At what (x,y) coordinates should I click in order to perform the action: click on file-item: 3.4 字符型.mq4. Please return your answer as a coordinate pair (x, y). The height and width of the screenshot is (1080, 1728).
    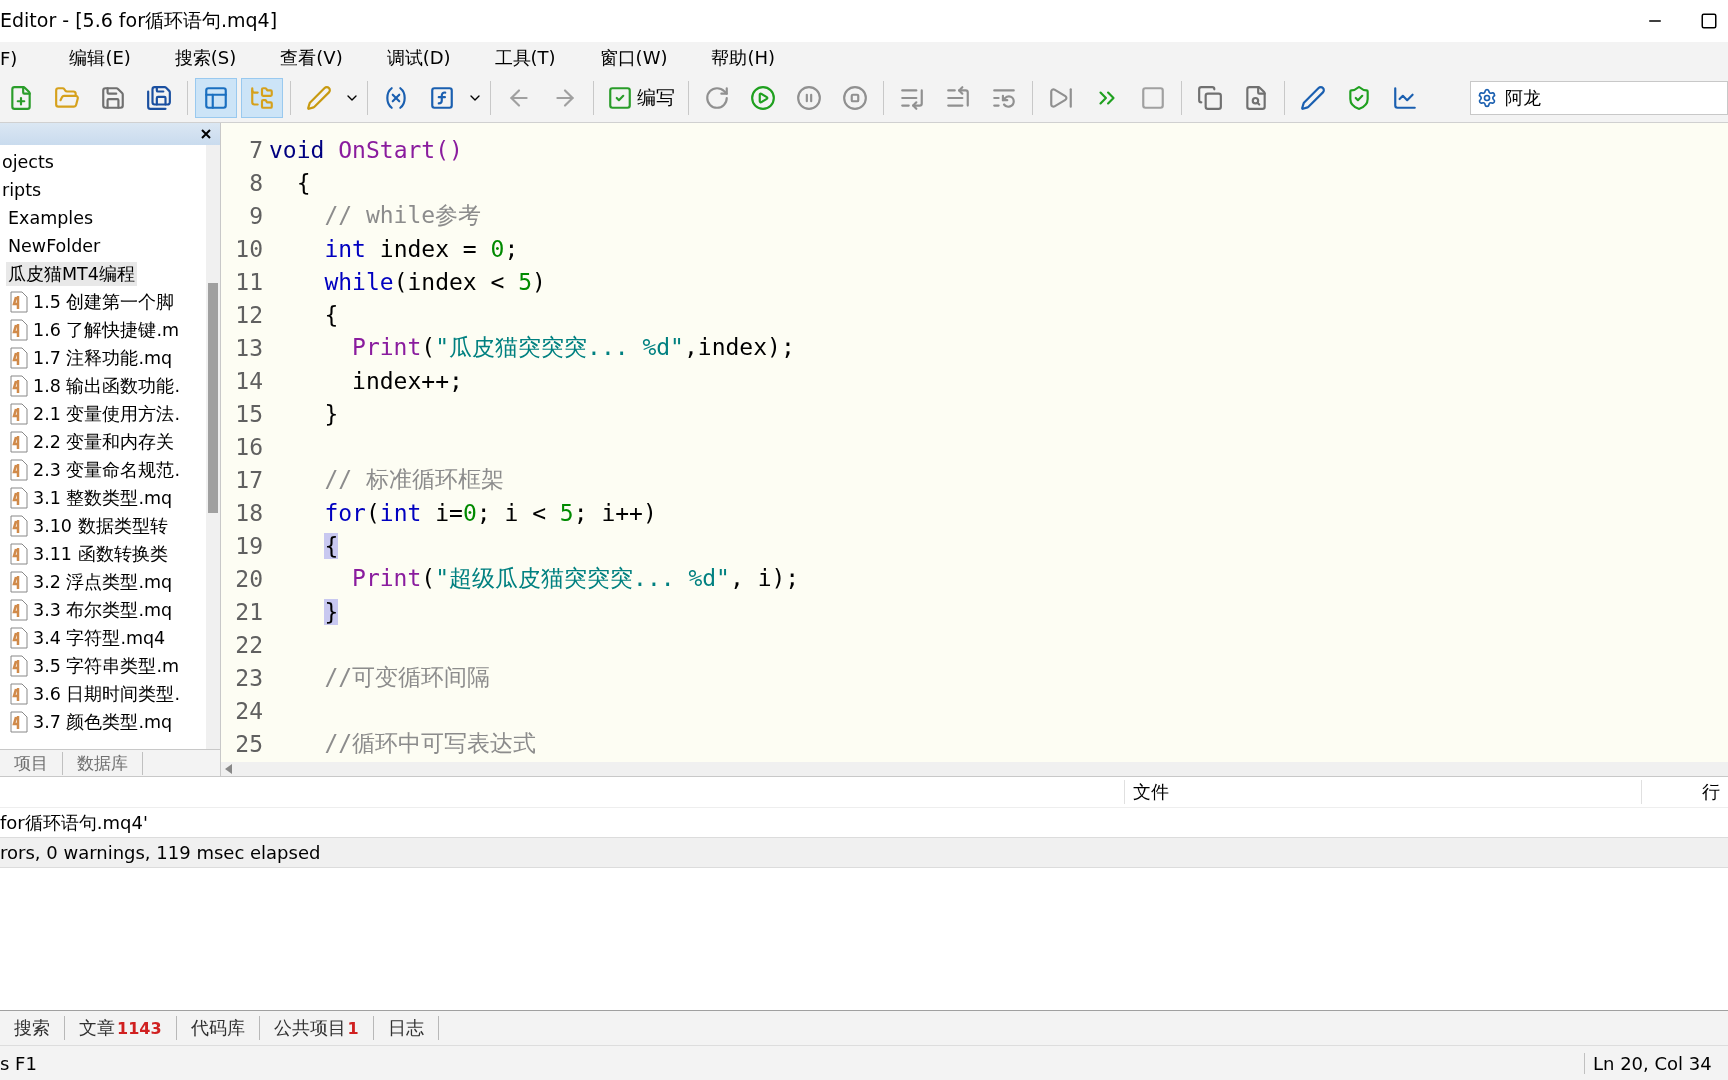
    Looking at the image, I should click on (99, 638).